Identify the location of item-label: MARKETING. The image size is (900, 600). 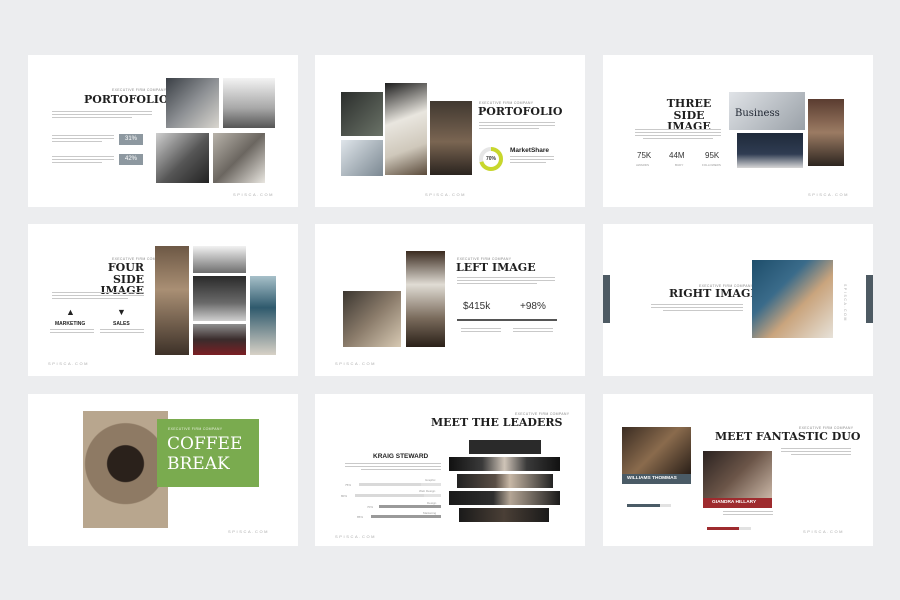
(70, 324).